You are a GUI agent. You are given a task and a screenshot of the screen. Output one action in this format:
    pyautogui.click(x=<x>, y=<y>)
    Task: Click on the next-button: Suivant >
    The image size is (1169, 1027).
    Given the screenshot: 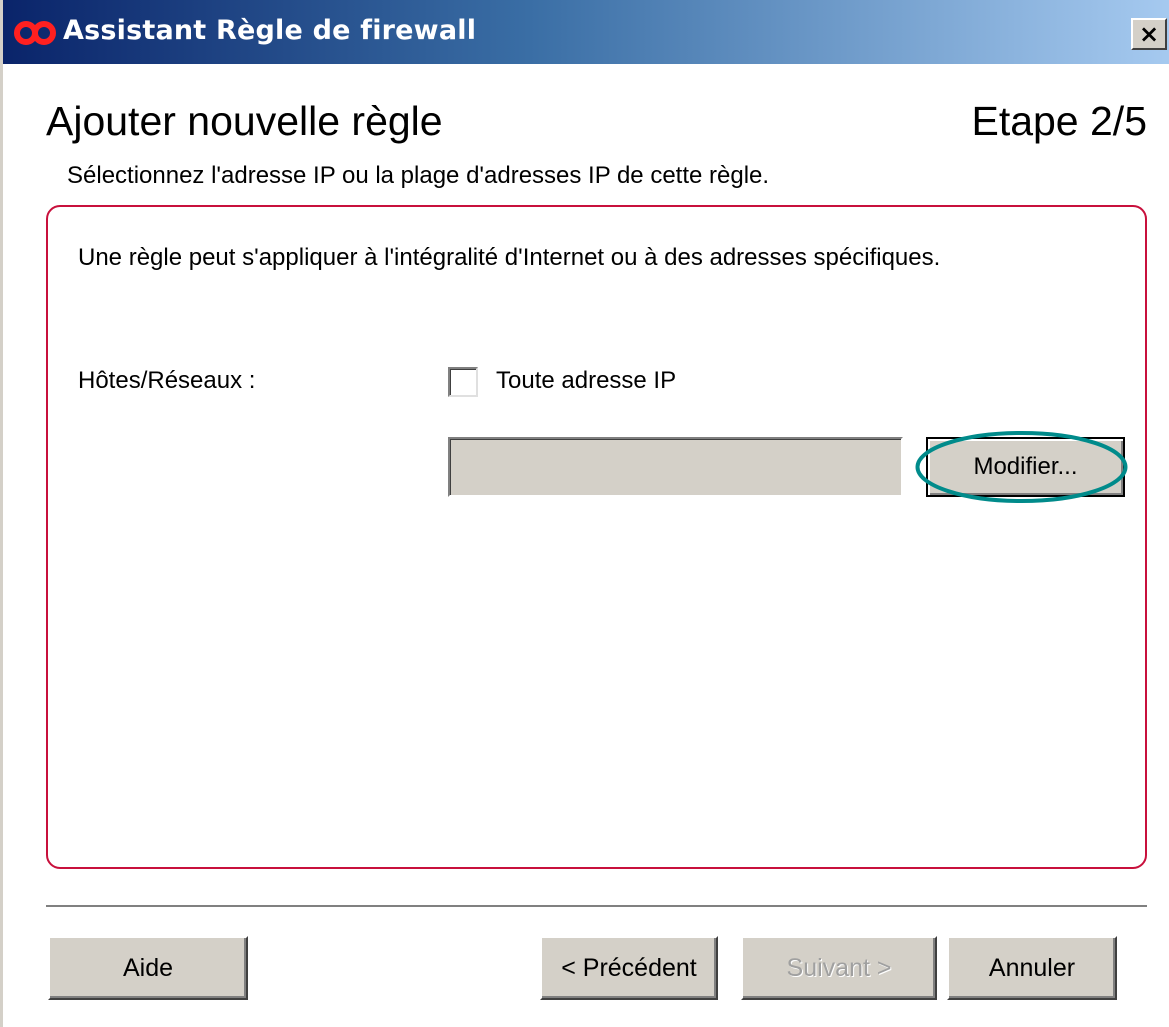 What is the action you would take?
    pyautogui.click(x=839, y=968)
    